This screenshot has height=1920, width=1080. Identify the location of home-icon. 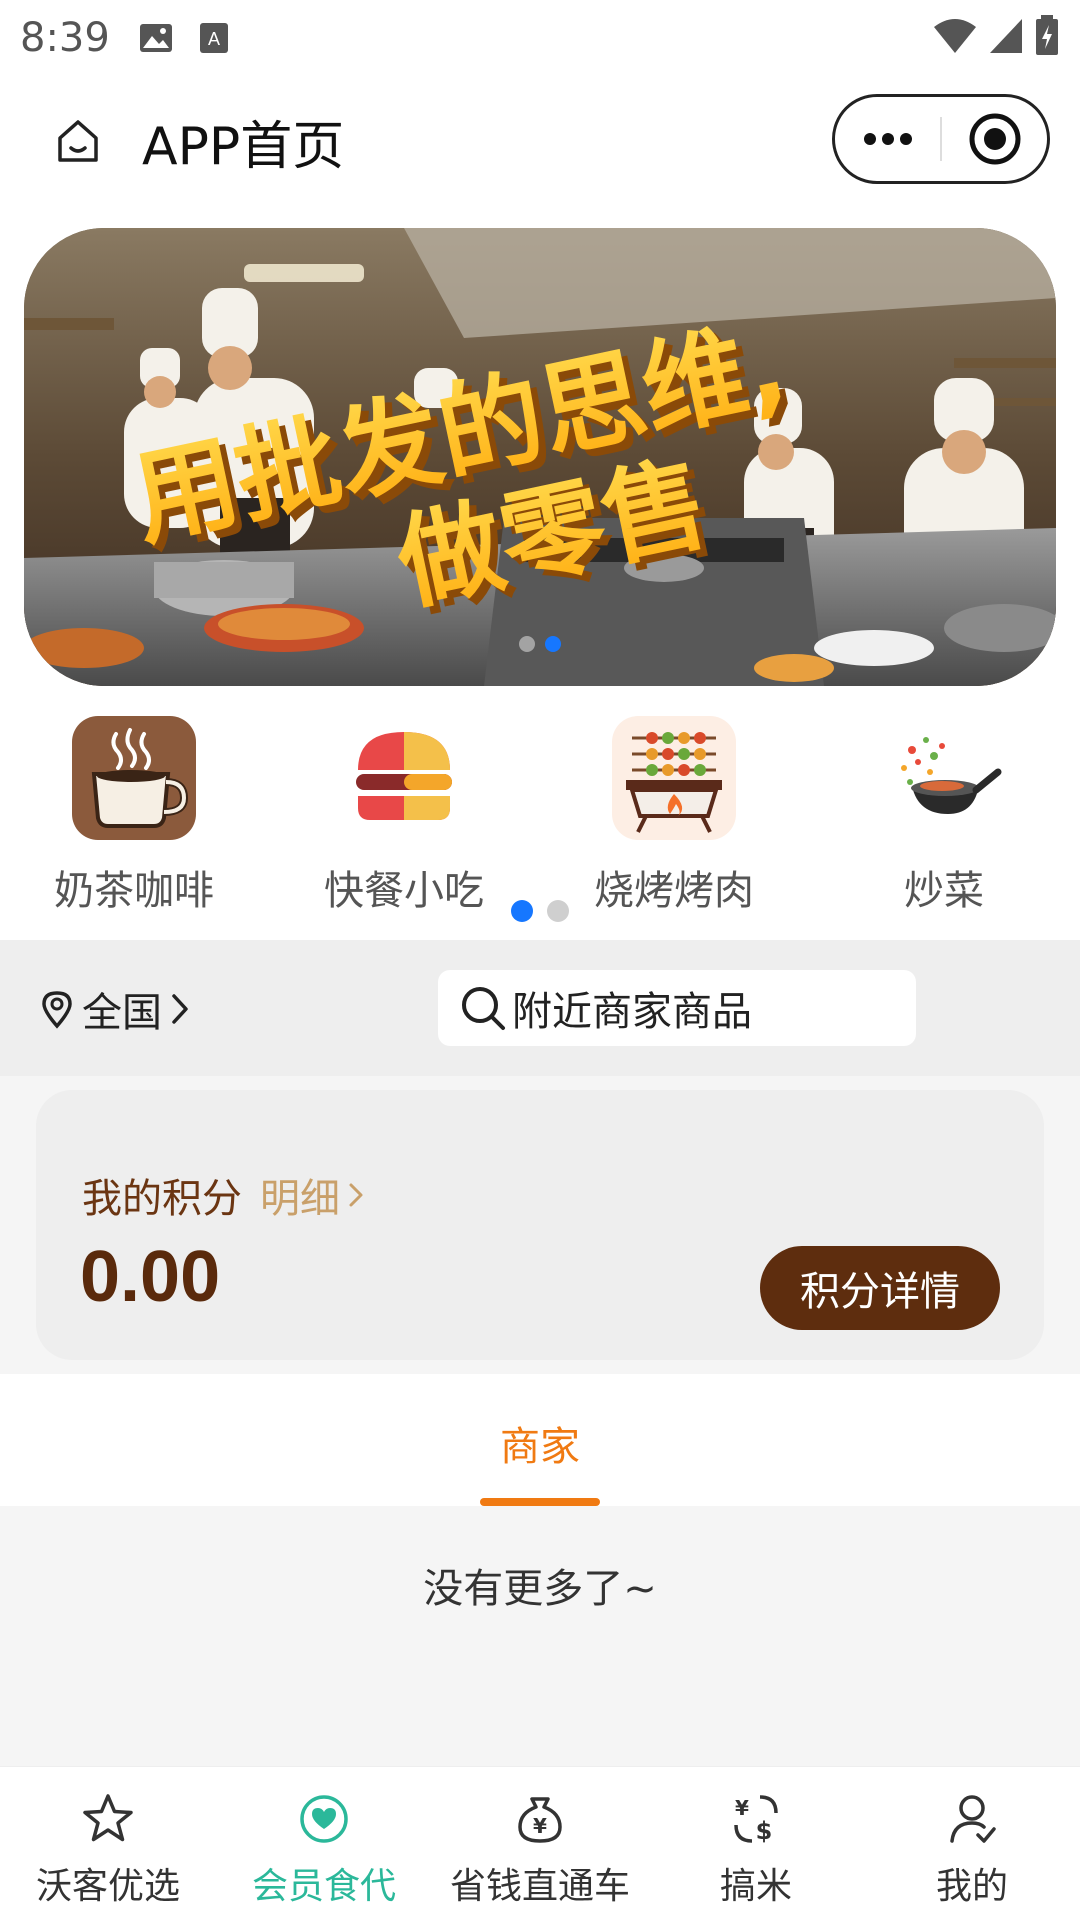
(78, 141).